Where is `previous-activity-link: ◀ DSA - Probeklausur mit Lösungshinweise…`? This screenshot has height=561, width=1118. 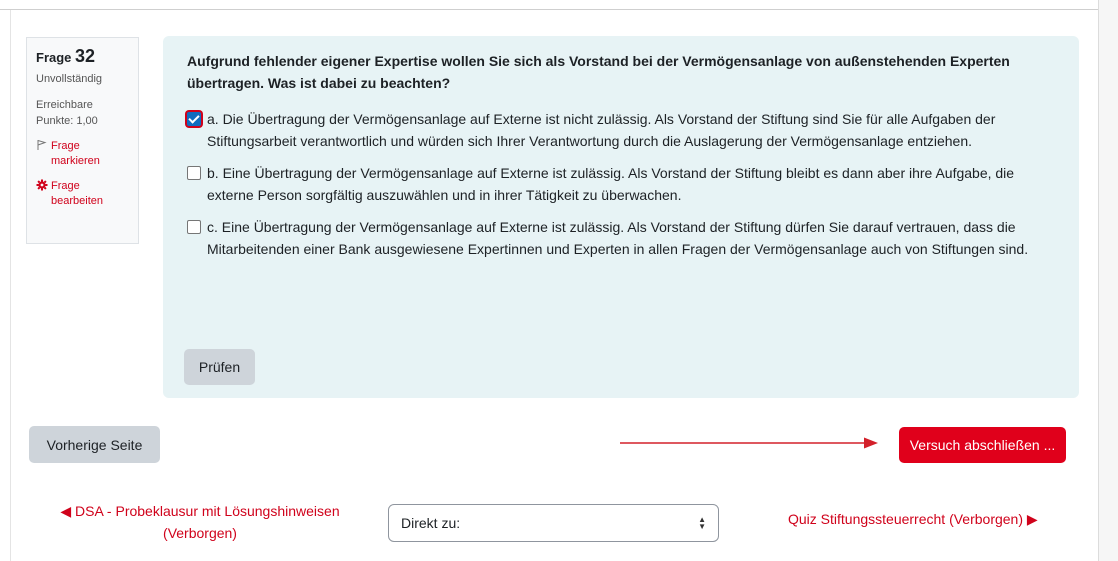 previous-activity-link: ◀ DSA - Probeklausur mit Lösungshinweise… is located at coordinates (200, 522).